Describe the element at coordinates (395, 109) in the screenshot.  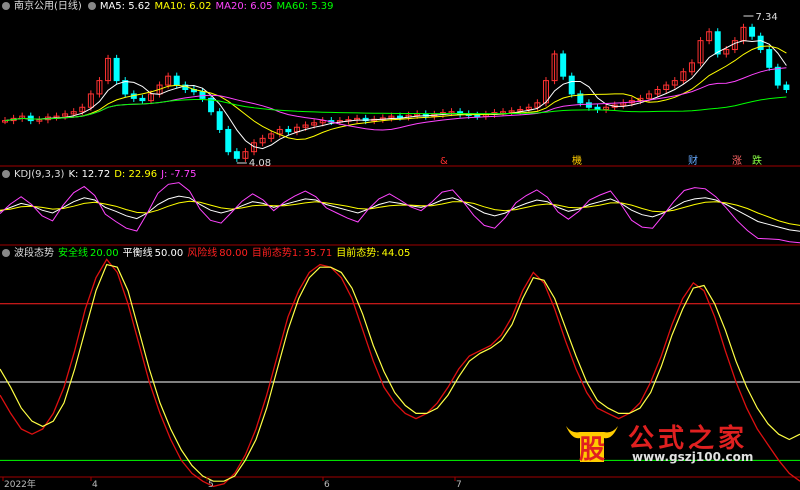
I see `ma60-line` at that location.